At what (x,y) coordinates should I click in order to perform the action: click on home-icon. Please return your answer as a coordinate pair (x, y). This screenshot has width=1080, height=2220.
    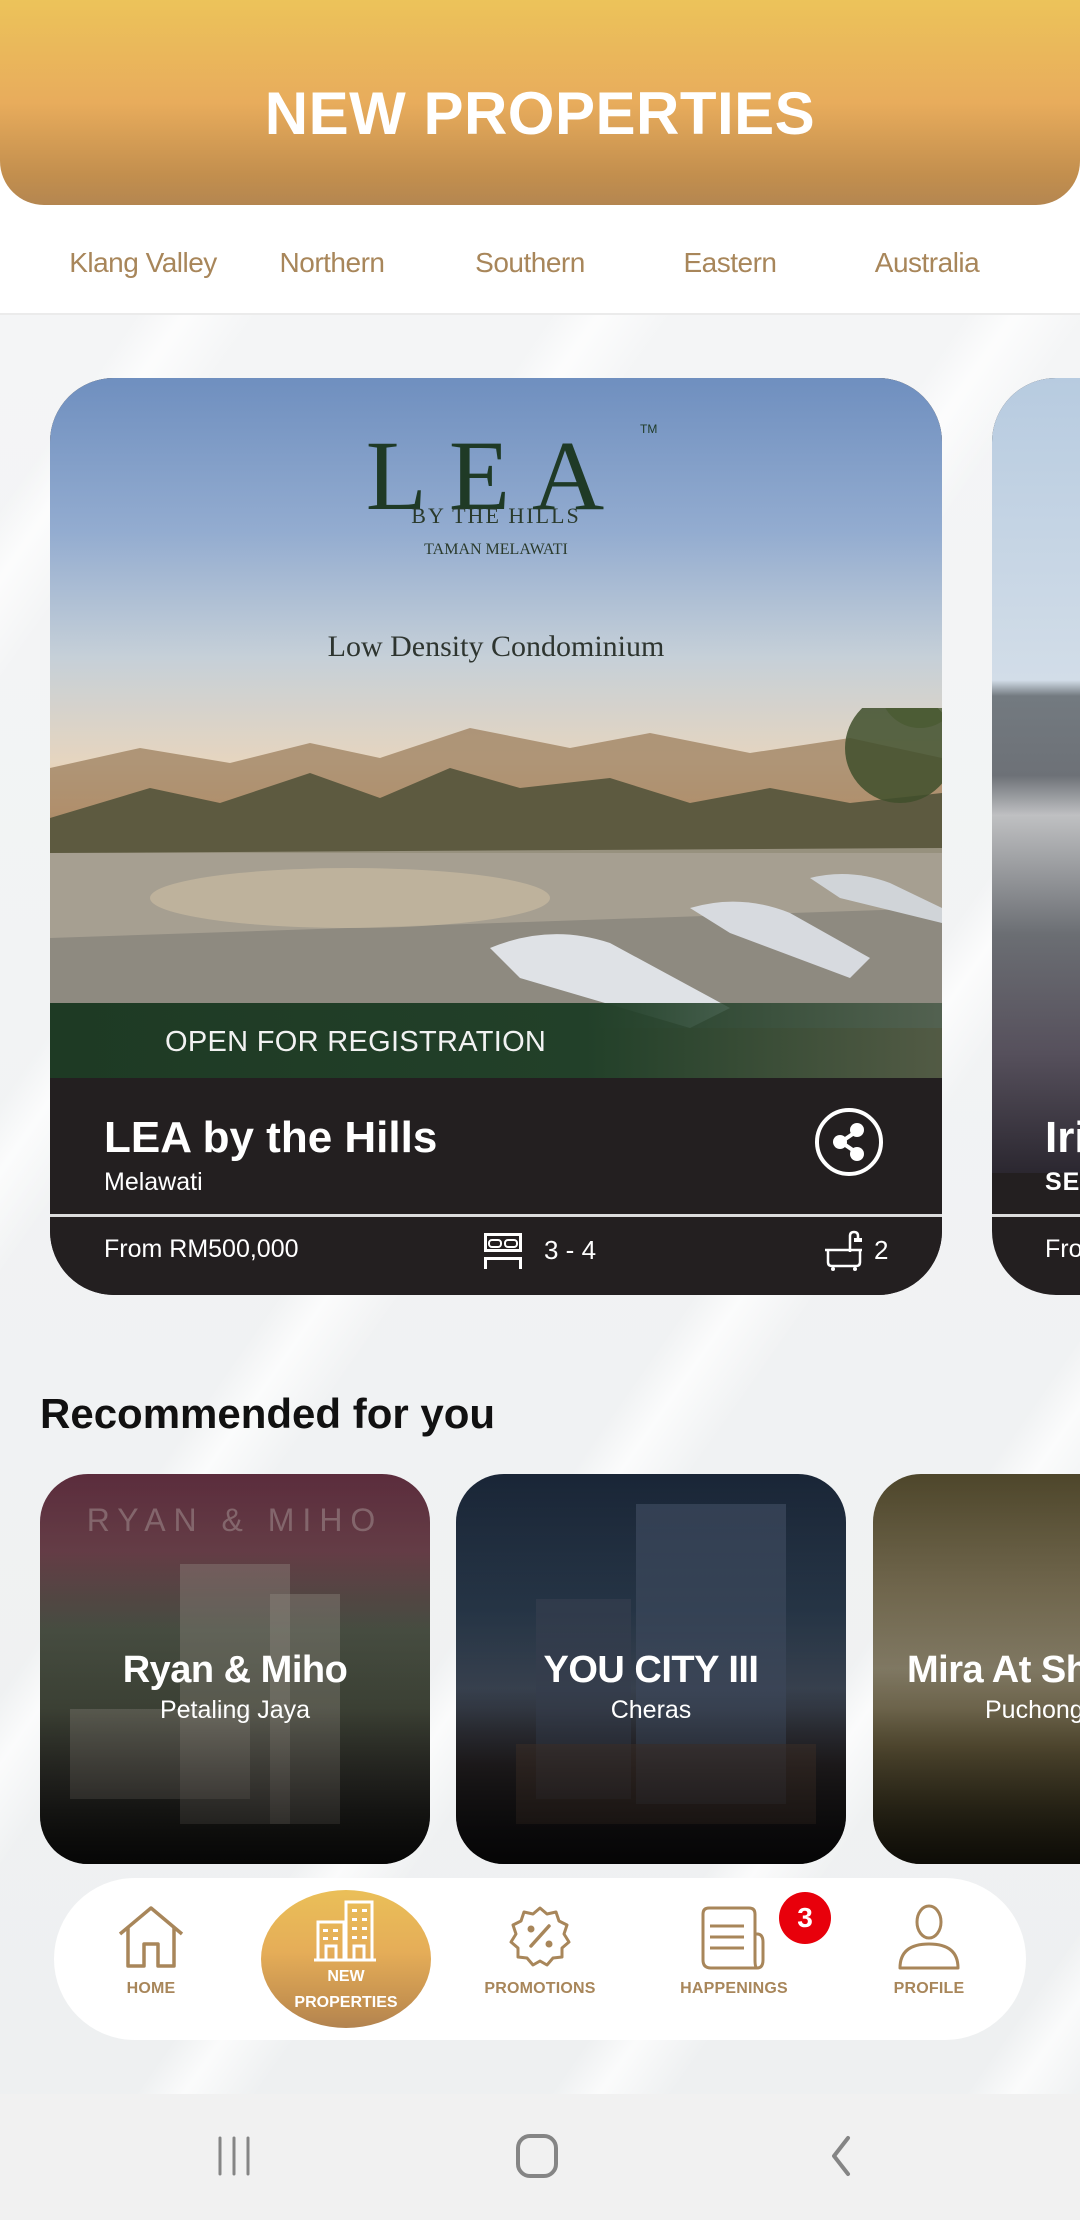
    Looking at the image, I should click on (151, 1937).